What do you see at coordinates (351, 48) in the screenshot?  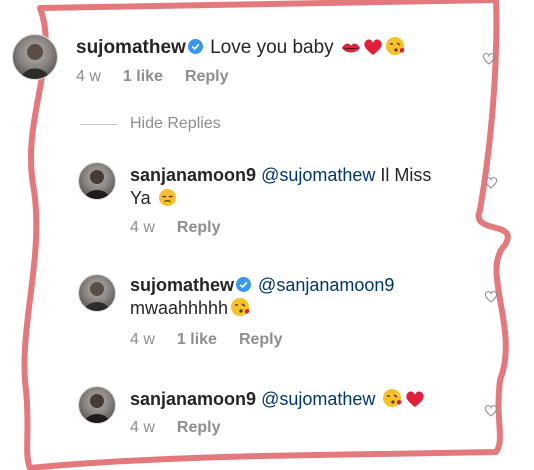 I see `kiss-mark-icon` at bounding box center [351, 48].